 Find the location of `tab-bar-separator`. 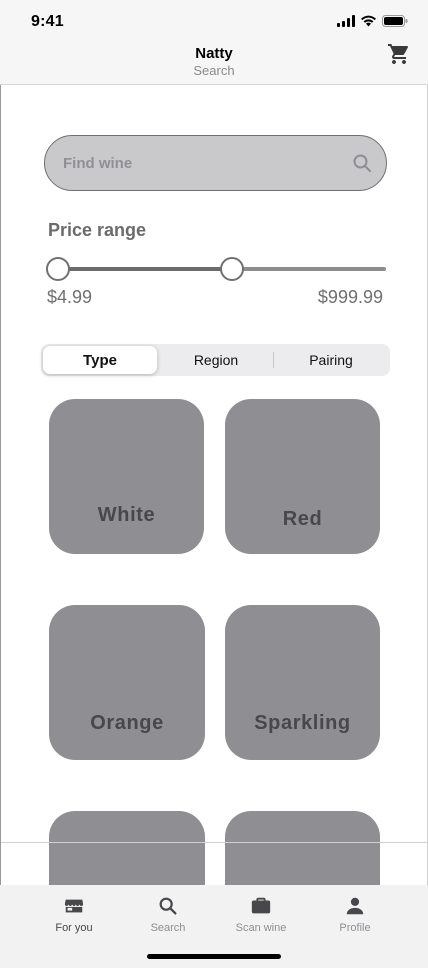

tab-bar-separator is located at coordinates (214, 842).